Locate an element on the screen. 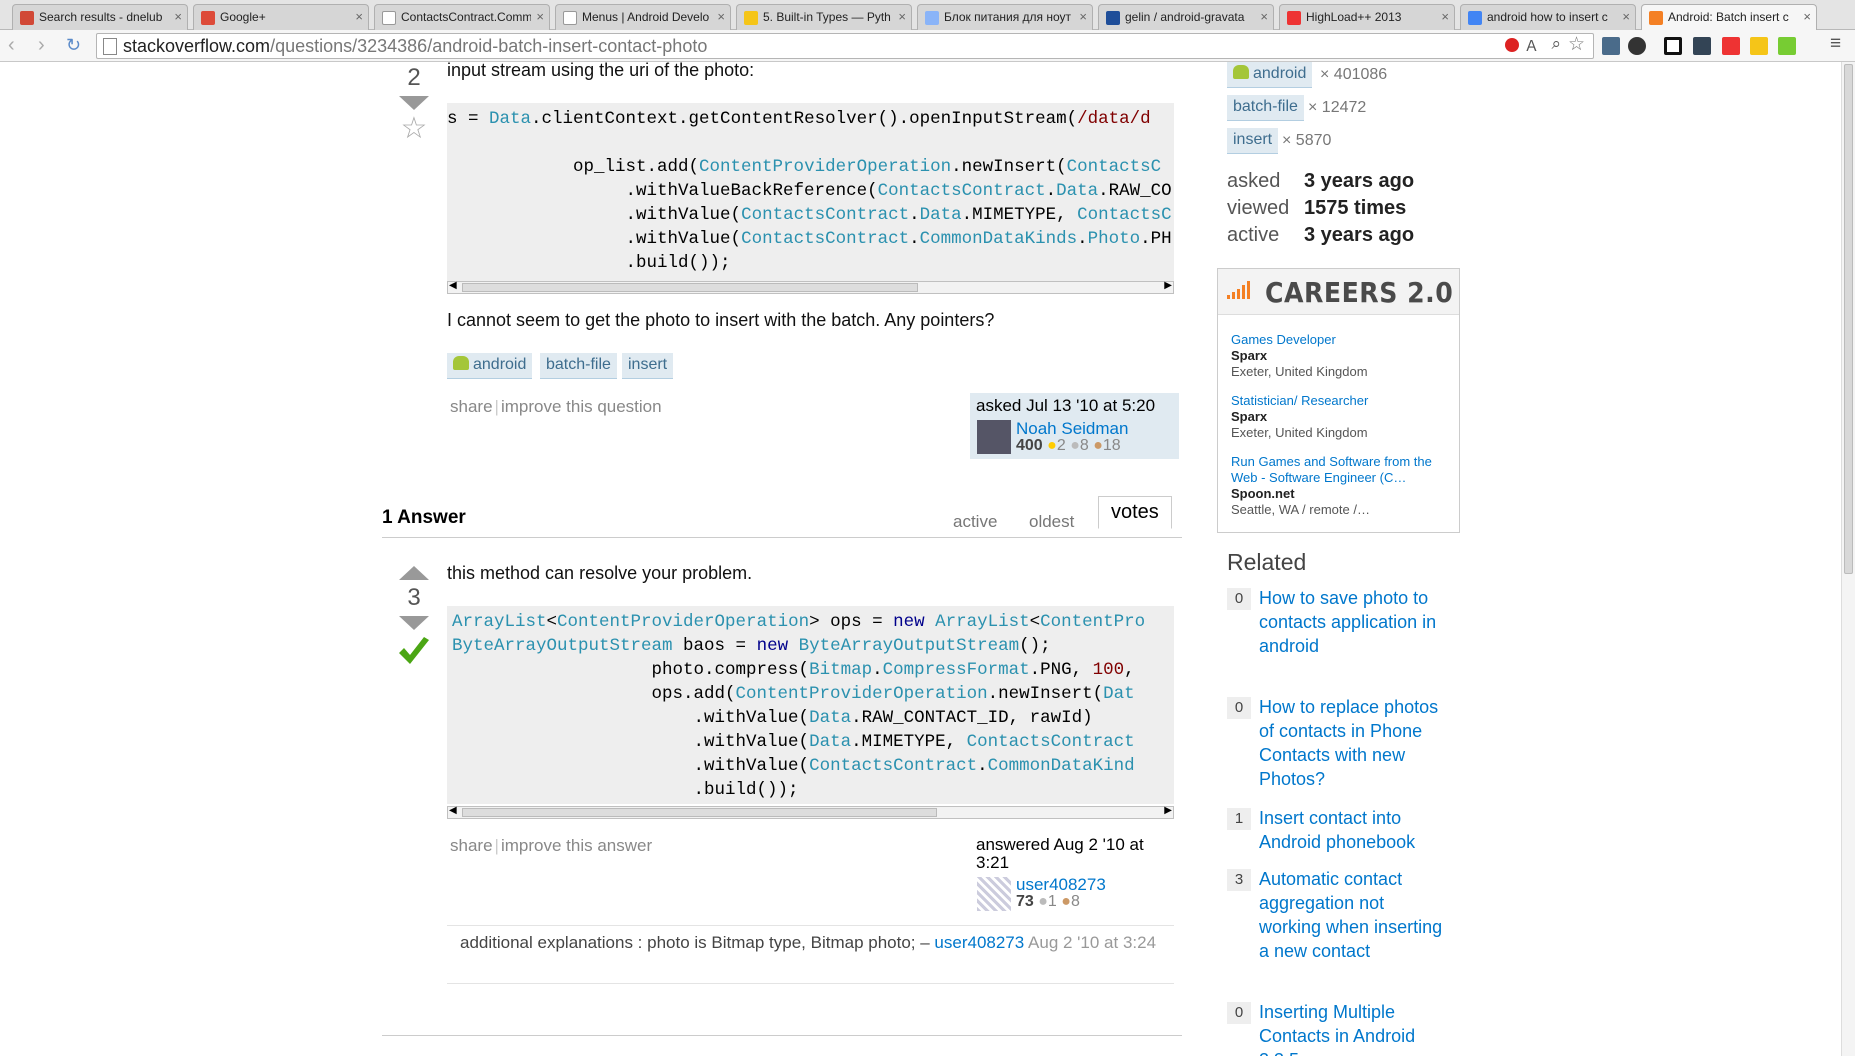 Image resolution: width=1855 pixels, height=1056 pixels. page-vertical-scrollbar is located at coordinates (1848, 559).